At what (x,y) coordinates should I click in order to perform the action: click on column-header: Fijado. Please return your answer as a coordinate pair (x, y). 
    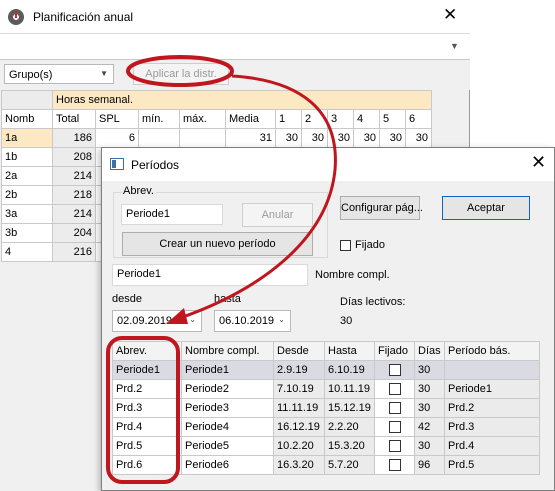
    Looking at the image, I should click on (394, 351).